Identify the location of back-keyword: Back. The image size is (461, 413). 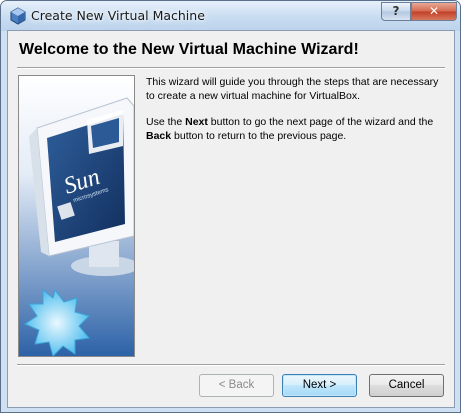
(159, 136).